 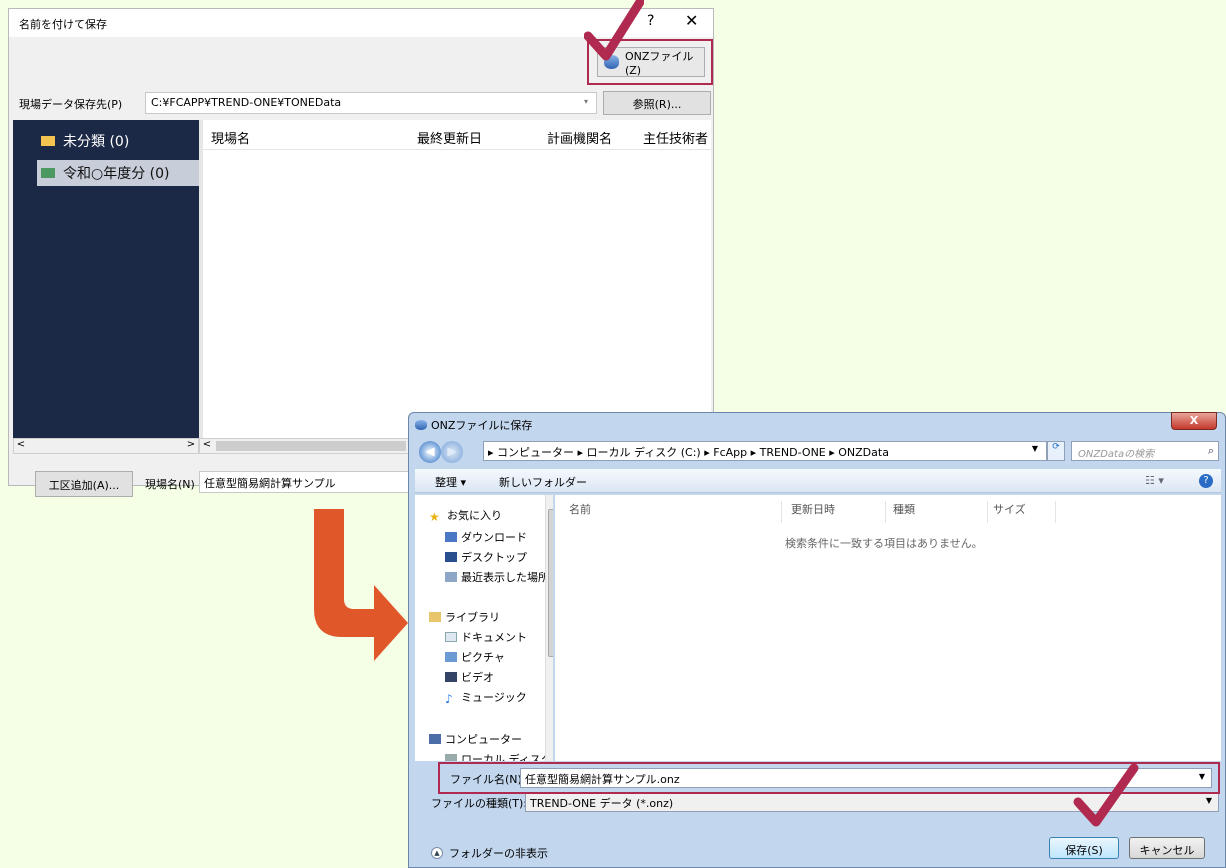 I want to click on col-modified: 更新日時, so click(x=813, y=509).